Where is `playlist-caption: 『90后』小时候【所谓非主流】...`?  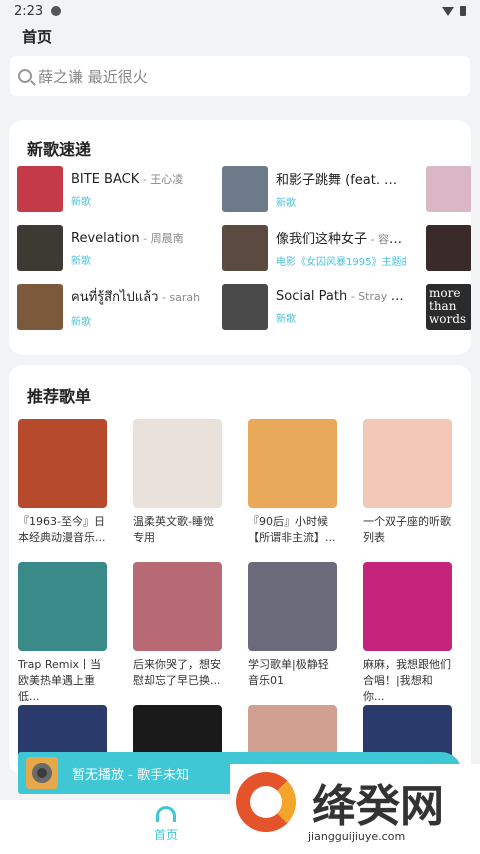
playlist-caption: 『90后』小时候【所谓非主流】... is located at coordinates (292, 529).